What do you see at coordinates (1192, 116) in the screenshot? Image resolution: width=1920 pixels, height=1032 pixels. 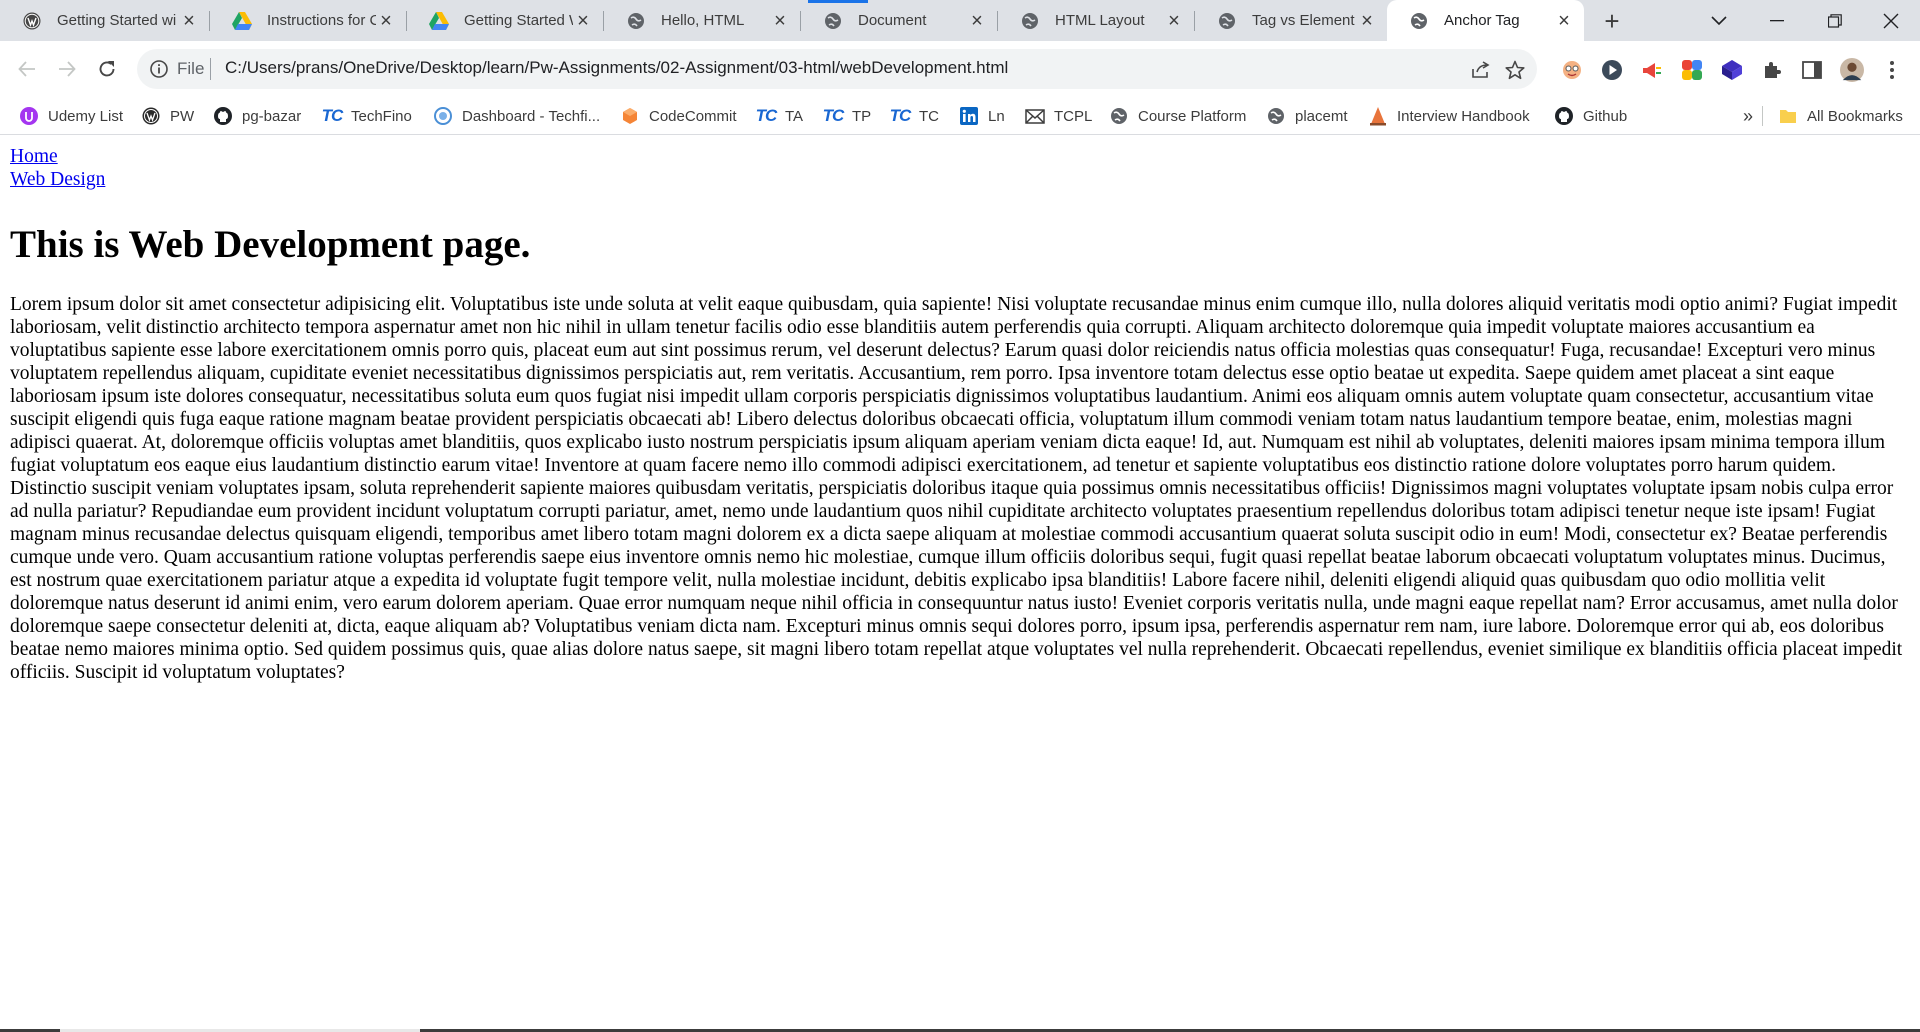 I see `bookmark-label: Course Platform` at bounding box center [1192, 116].